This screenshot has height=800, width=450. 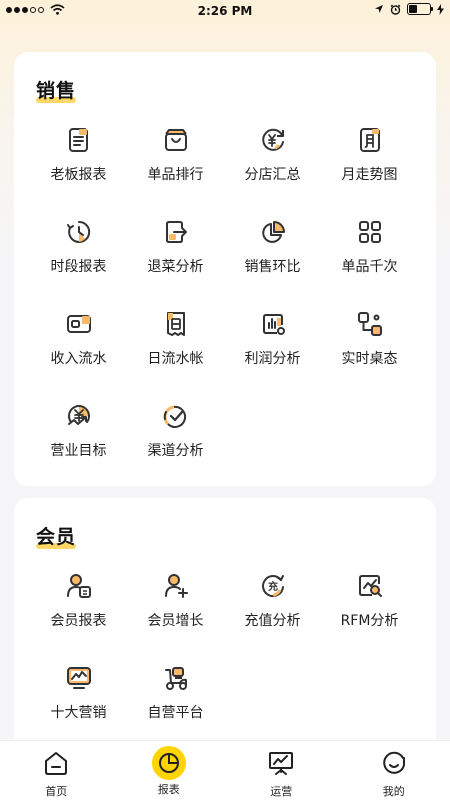 What do you see at coordinates (369, 232) in the screenshot?
I see `grid-four-icon` at bounding box center [369, 232].